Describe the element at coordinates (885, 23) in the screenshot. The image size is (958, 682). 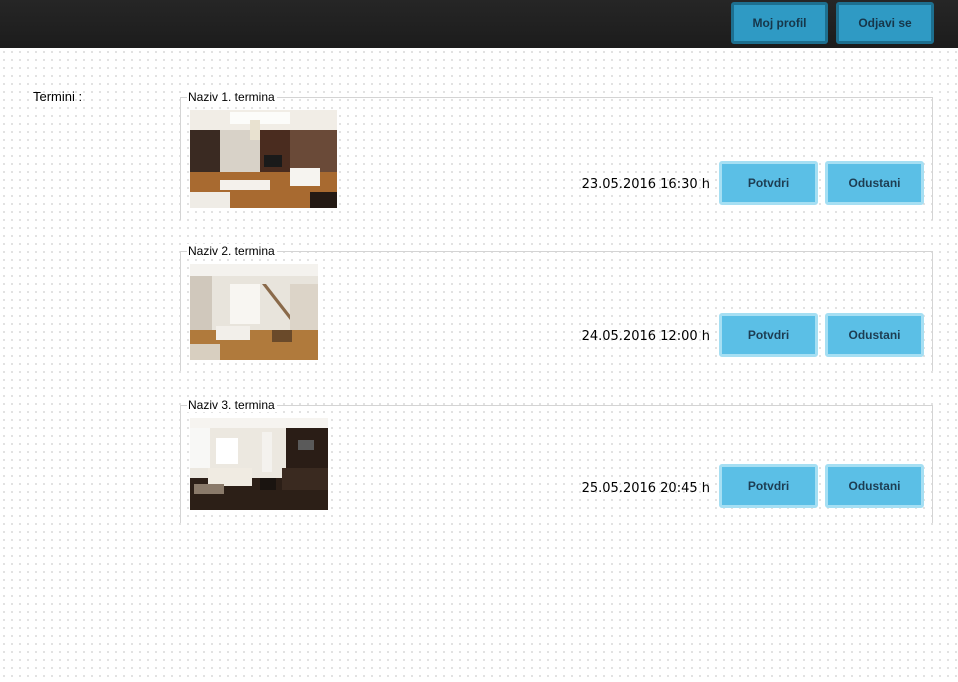
I see `logout-button: Odjavi se` at that location.